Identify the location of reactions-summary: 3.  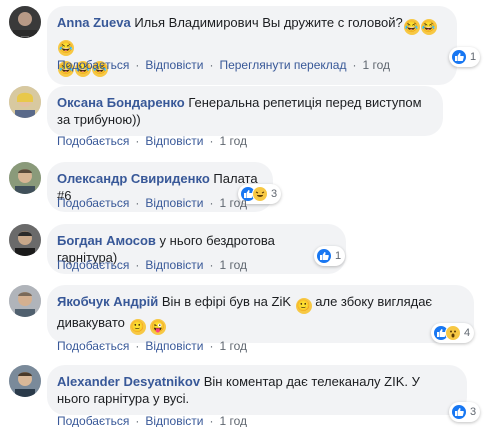
(465, 412).